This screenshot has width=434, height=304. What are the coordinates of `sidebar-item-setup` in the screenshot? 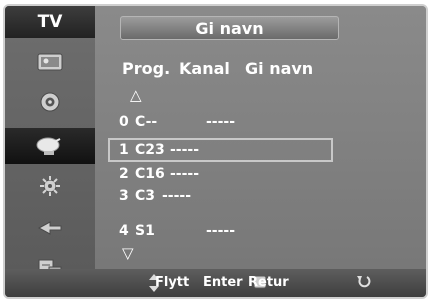 It's located at (50, 186).